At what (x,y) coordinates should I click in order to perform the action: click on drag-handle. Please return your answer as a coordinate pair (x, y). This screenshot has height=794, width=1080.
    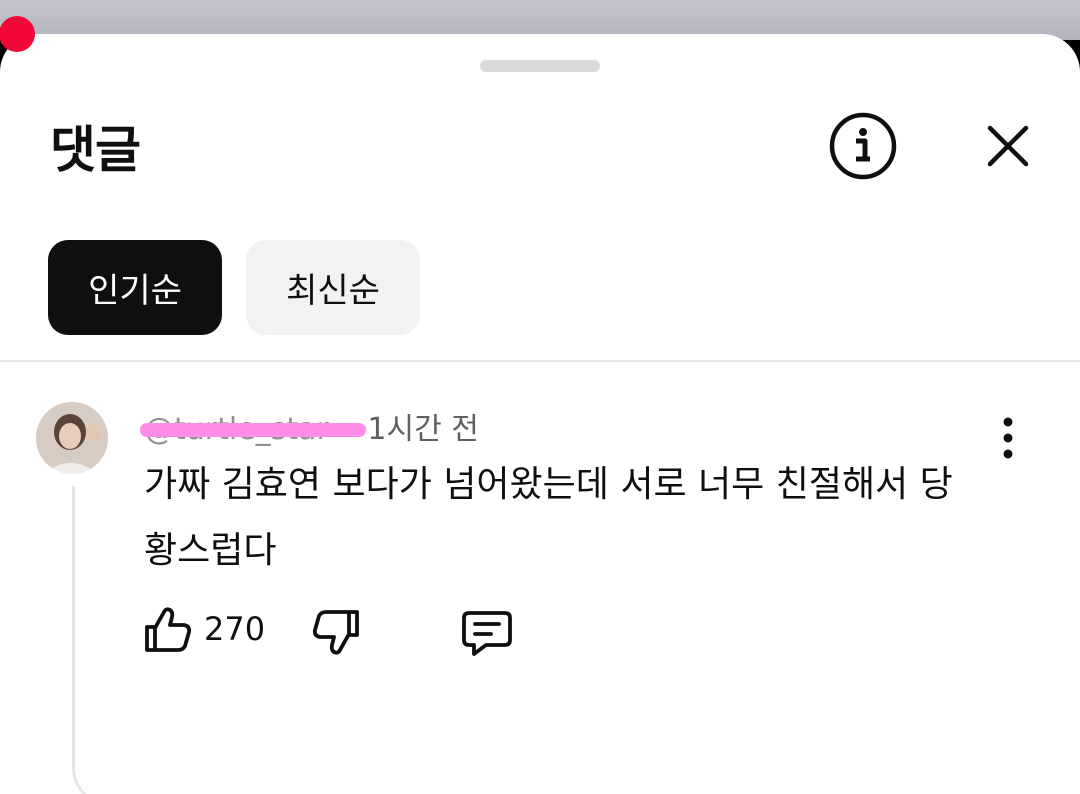
    Looking at the image, I should click on (540, 66).